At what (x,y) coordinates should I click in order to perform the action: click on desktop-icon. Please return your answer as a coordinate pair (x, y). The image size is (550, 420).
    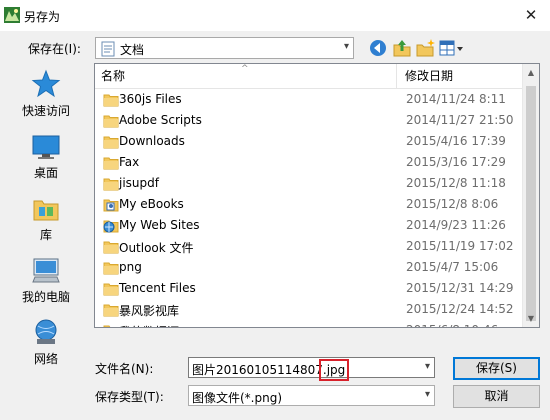
    Looking at the image, I should click on (46, 147).